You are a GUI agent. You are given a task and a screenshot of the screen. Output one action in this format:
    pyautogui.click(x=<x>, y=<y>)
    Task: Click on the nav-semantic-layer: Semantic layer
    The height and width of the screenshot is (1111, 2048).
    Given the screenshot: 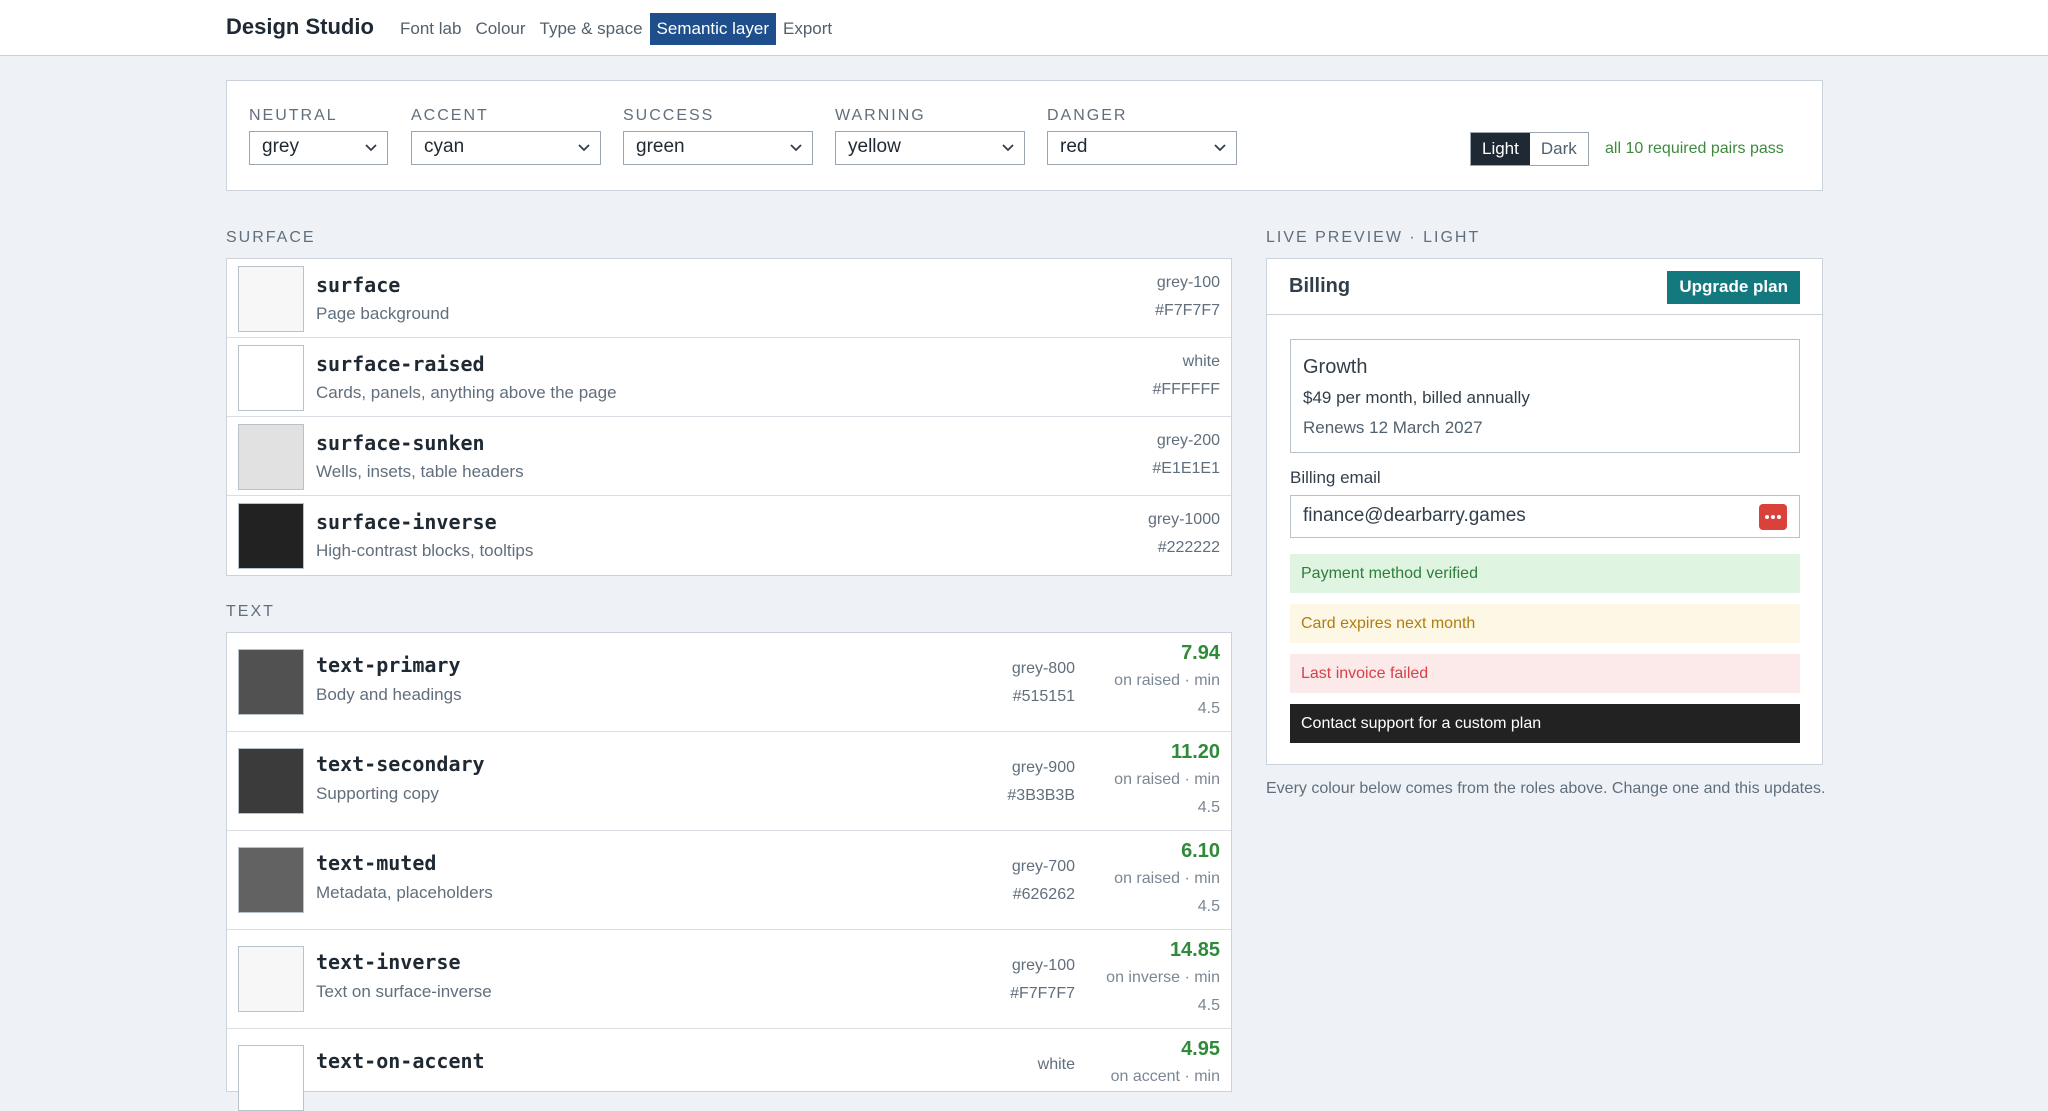 What is the action you would take?
    pyautogui.click(x=712, y=29)
    